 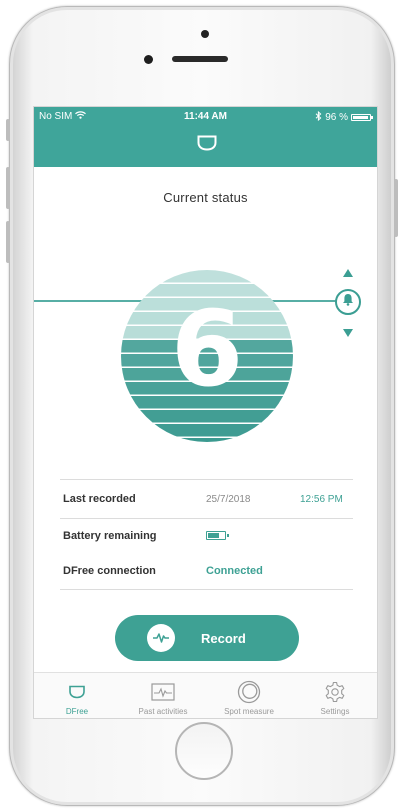 I want to click on tab-past-activities: Past activities, so click(x=163, y=695).